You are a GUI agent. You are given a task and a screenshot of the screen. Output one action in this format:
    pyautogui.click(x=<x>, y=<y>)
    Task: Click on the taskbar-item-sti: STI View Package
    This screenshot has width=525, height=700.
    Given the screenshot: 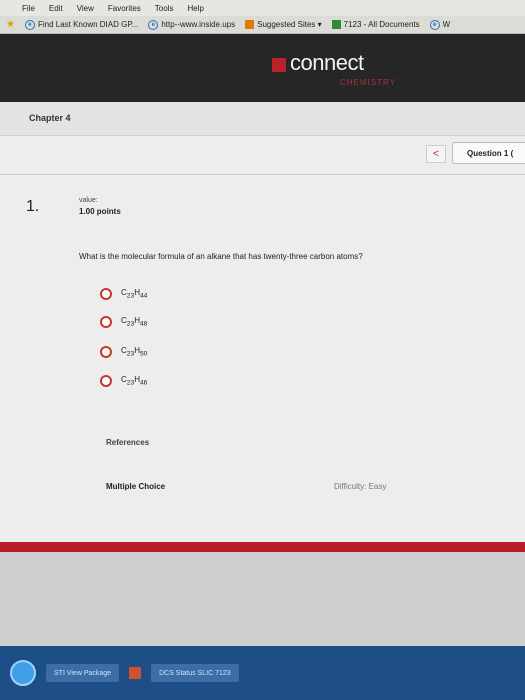 What is the action you would take?
    pyautogui.click(x=83, y=673)
    